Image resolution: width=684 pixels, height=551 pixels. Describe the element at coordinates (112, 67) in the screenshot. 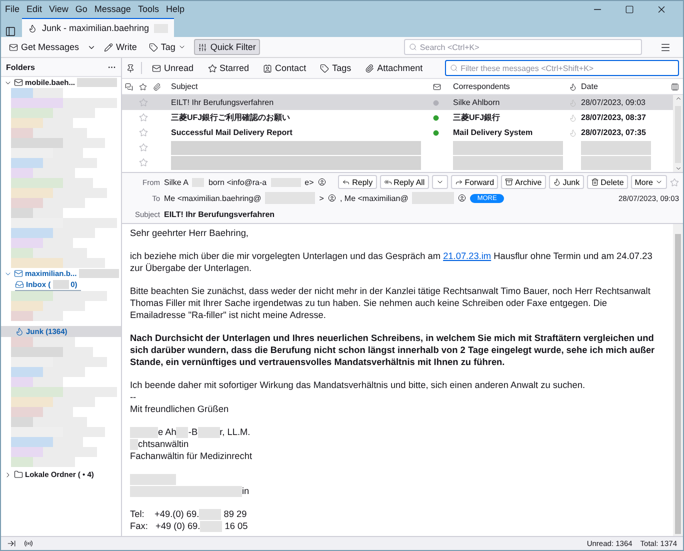

I see `more-button: ···` at that location.